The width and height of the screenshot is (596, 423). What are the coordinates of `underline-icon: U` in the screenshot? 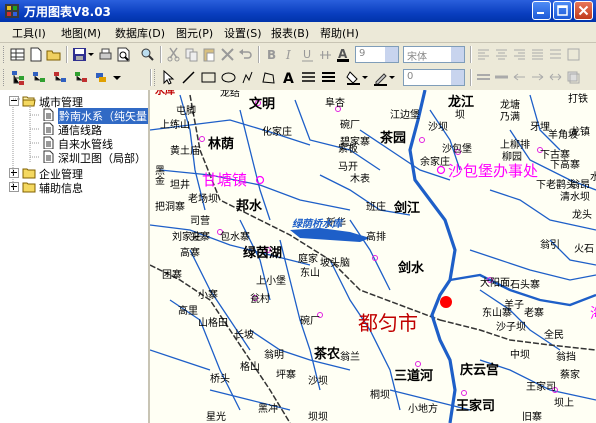 It's located at (307, 54).